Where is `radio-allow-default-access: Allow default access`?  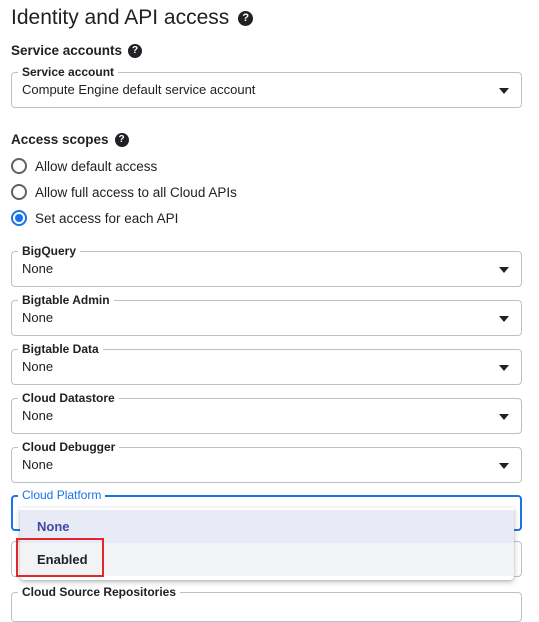 radio-allow-default-access: Allow default access is located at coordinates (84, 166).